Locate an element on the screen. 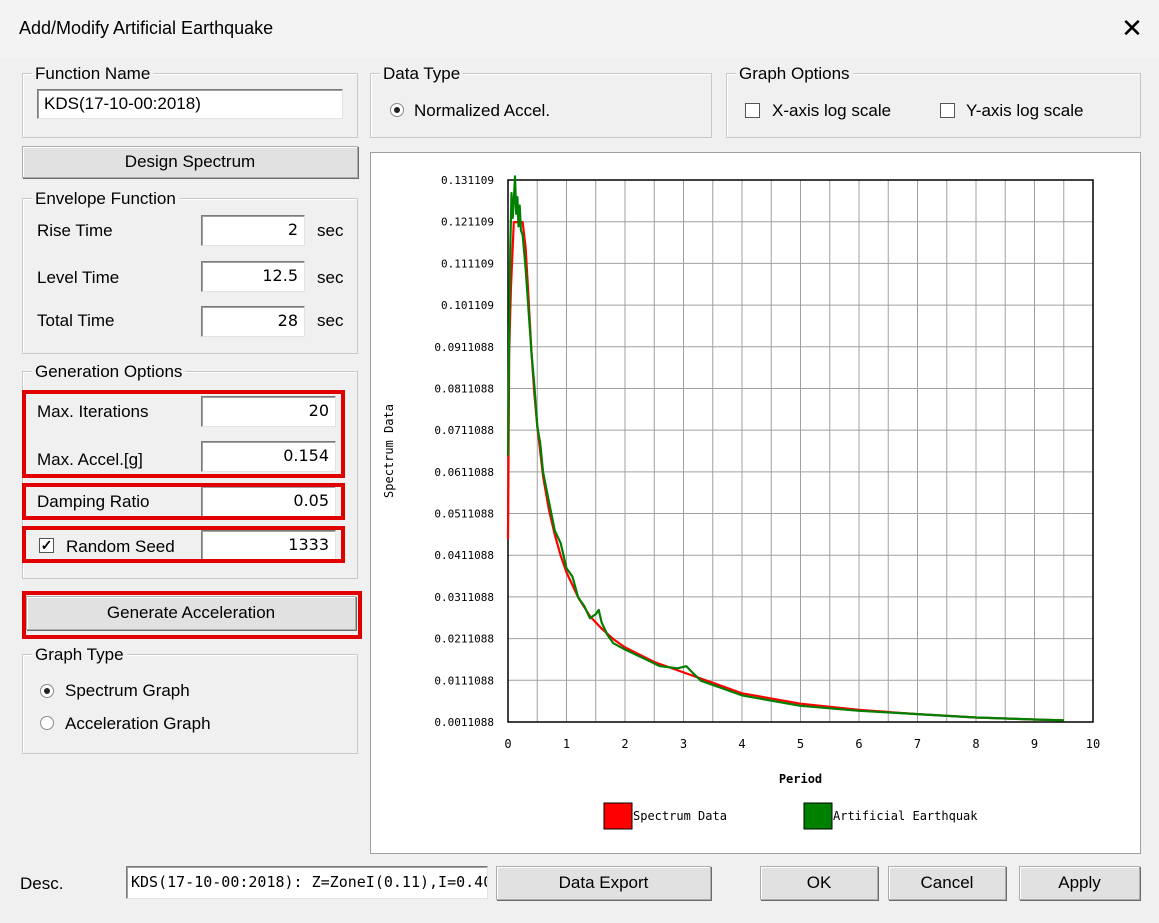  x-tick-label: 9 is located at coordinates (1034, 744).